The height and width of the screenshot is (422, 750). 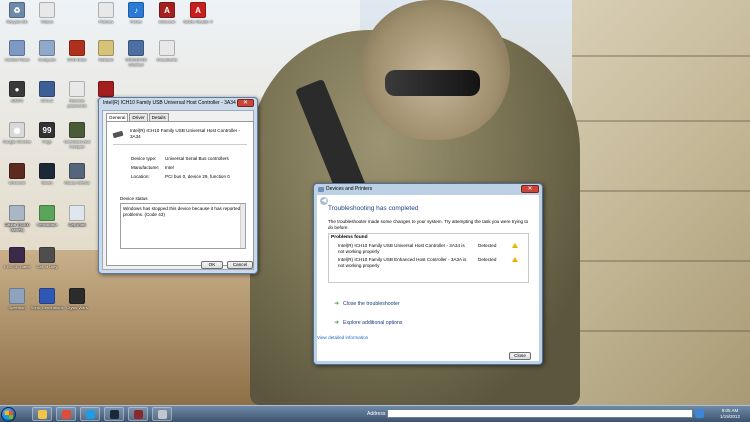 What do you see at coordinates (77, 135) in the screenshot?
I see `desktop-icon: Command and Conquer` at bounding box center [77, 135].